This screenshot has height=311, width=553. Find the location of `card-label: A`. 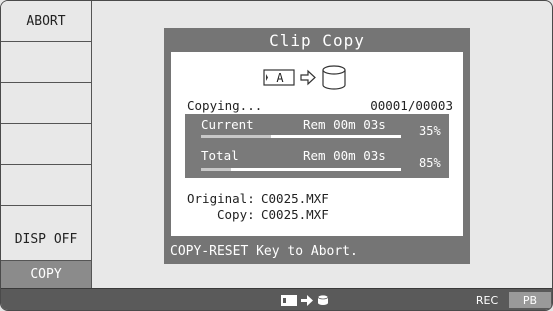

card-label: A is located at coordinates (280, 78).